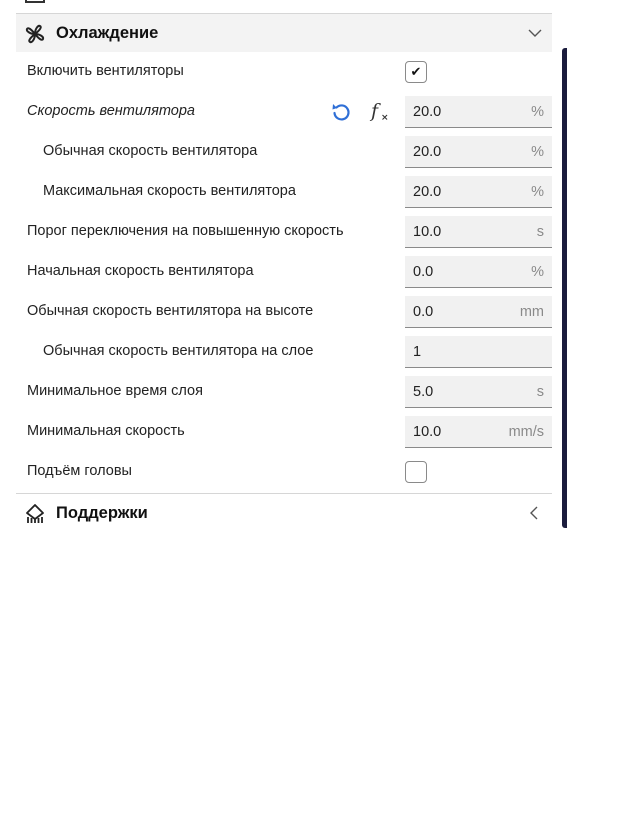 The height and width of the screenshot is (816, 617). Describe the element at coordinates (478, 352) in the screenshot. I see `fan-speed-at-layer-input: 1` at that location.